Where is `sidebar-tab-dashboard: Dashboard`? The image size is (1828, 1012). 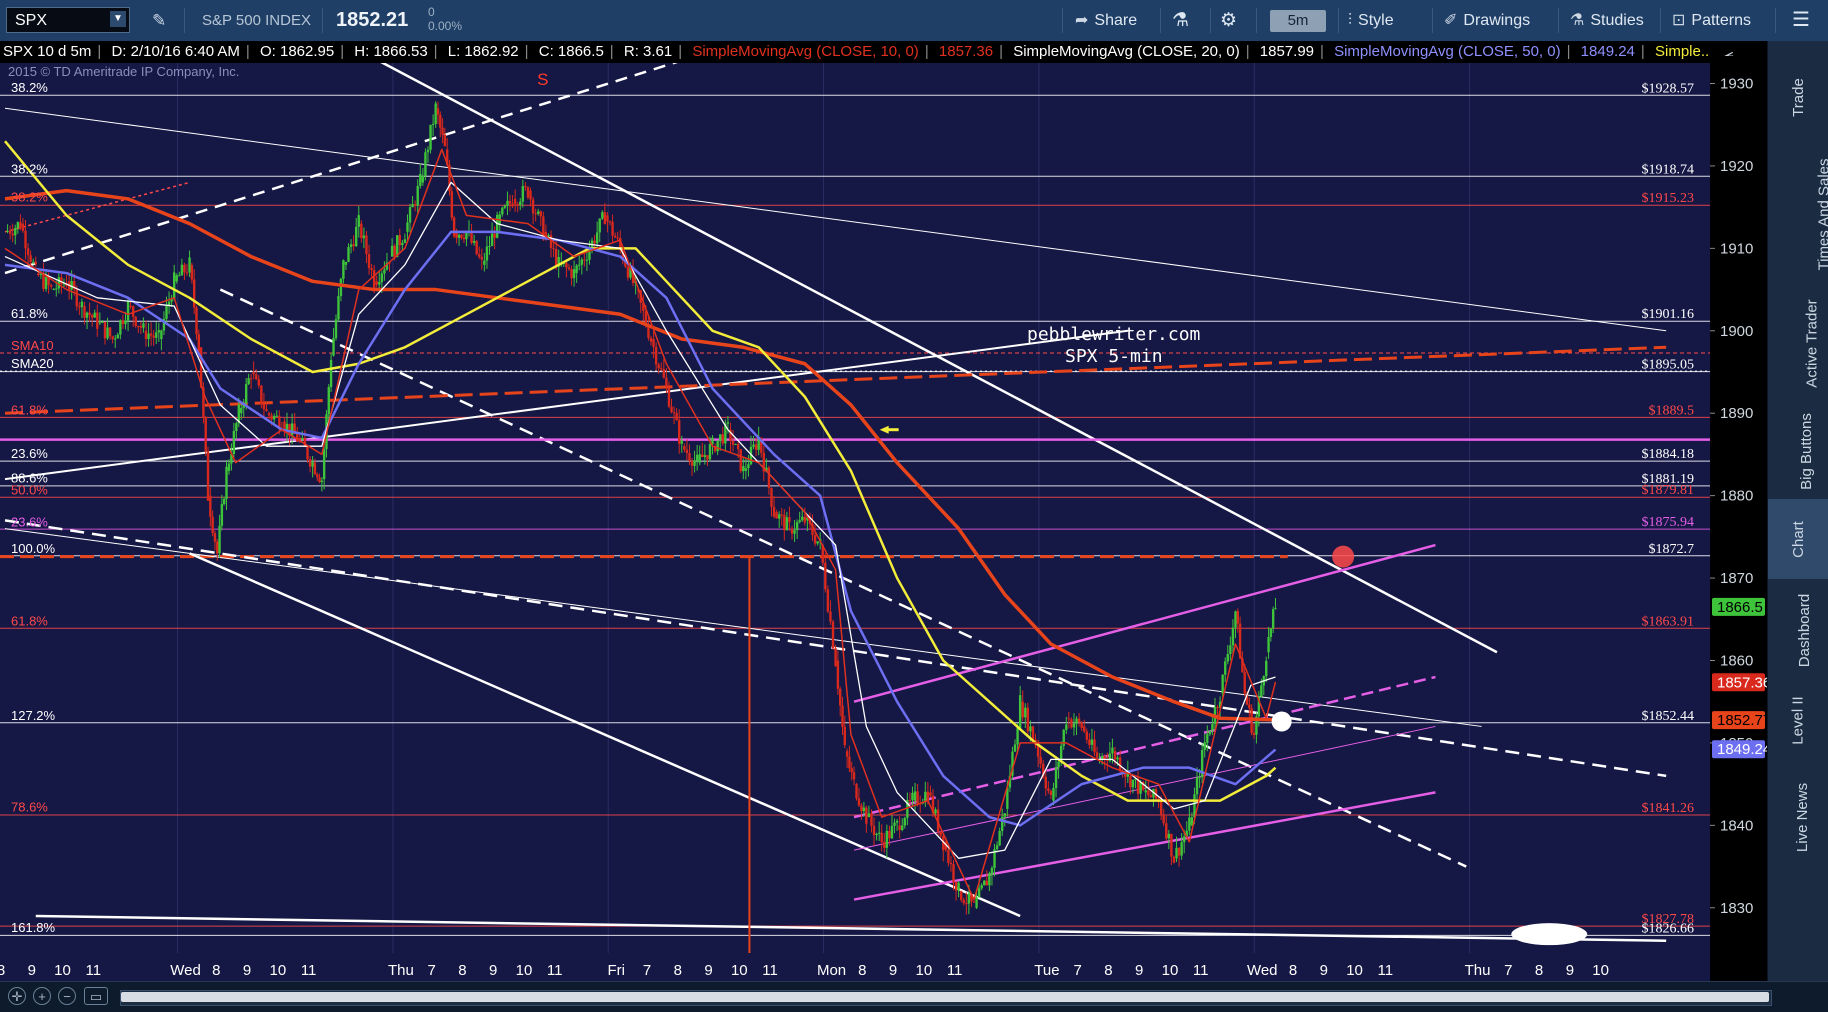 sidebar-tab-dashboard: Dashboard is located at coordinates (1798, 630).